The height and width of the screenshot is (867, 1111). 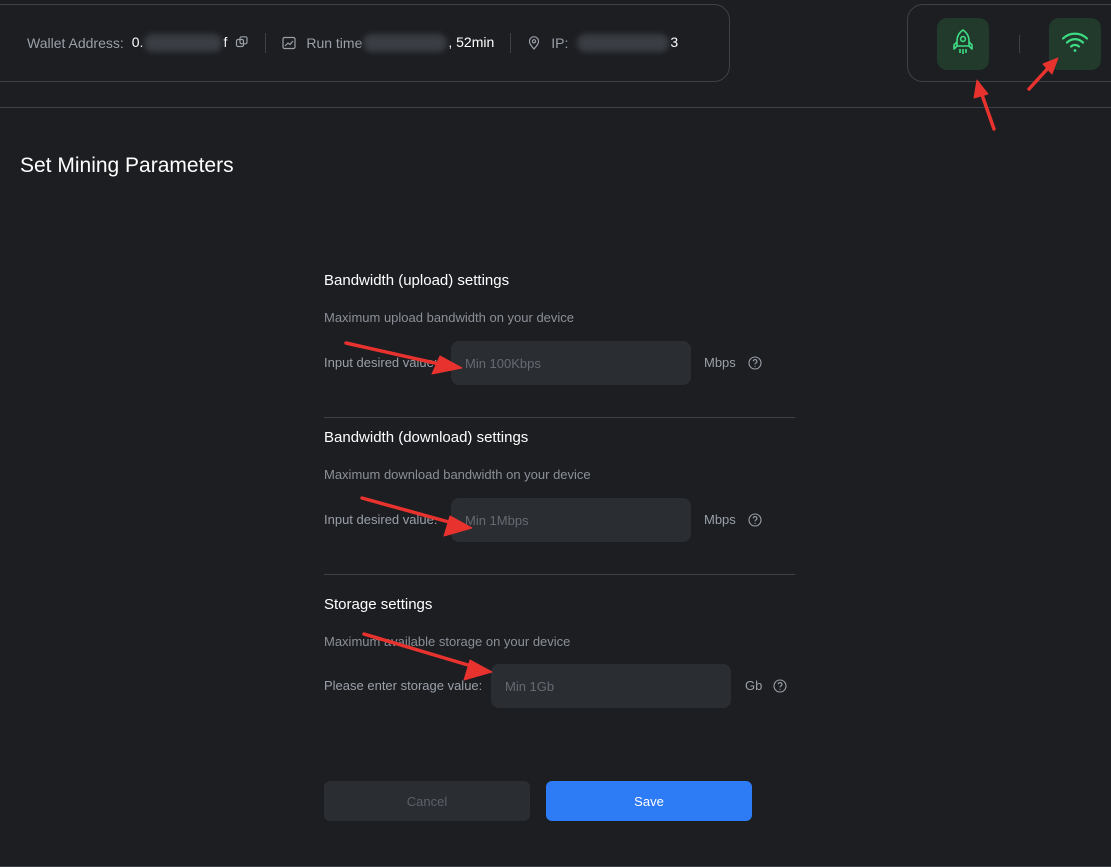 I want to click on upload-field-label: Input desired value:, so click(x=381, y=362).